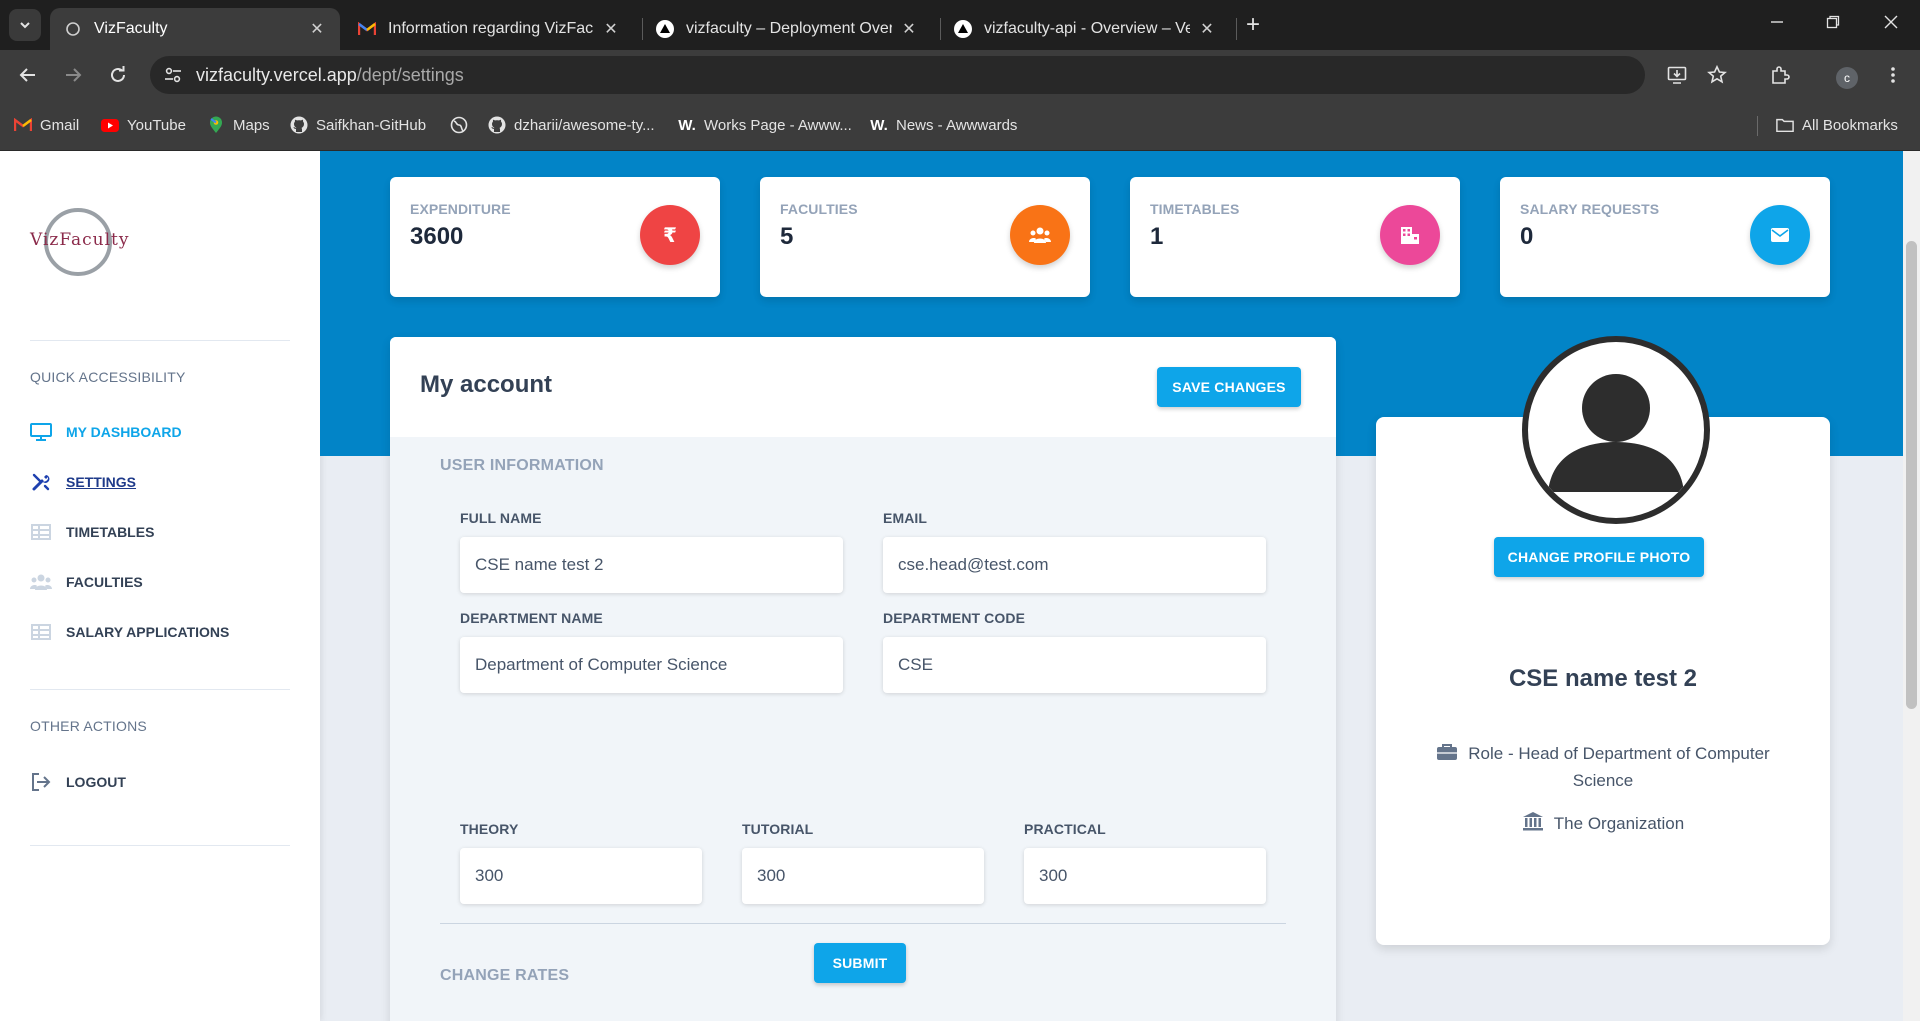 Image resolution: width=1920 pixels, height=1021 pixels. Describe the element at coordinates (1253, 25) in the screenshot. I see `new-tab-plus-icon: +` at that location.